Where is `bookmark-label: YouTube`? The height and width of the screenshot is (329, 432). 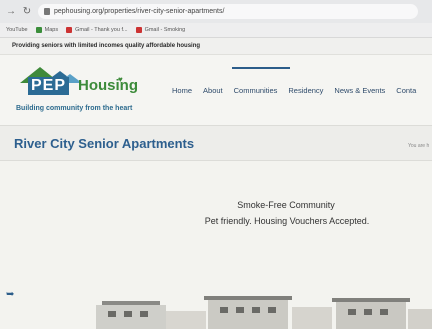 bookmark-label: YouTube is located at coordinates (17, 30).